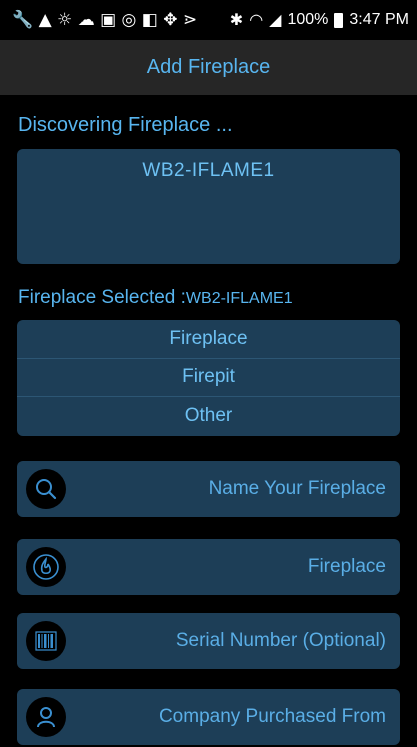  I want to click on type-option-other: Other, so click(208, 416).